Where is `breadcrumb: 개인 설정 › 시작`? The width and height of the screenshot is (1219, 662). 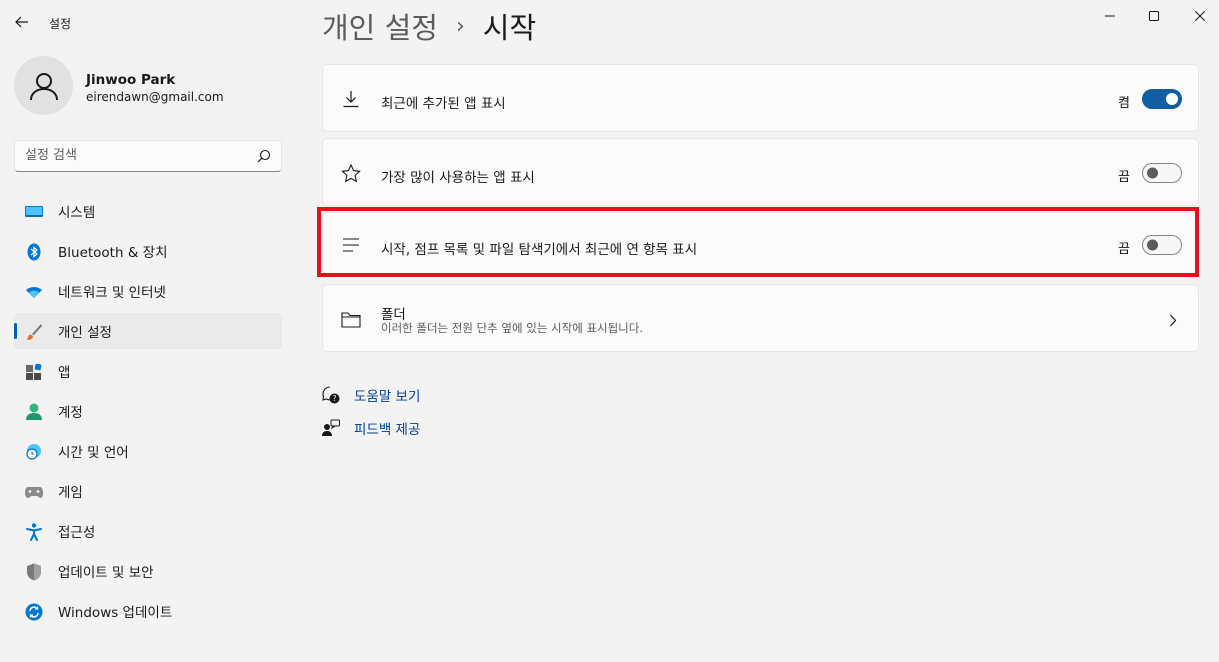
breadcrumb: 개인 설정 › 시작 is located at coordinates (429, 26).